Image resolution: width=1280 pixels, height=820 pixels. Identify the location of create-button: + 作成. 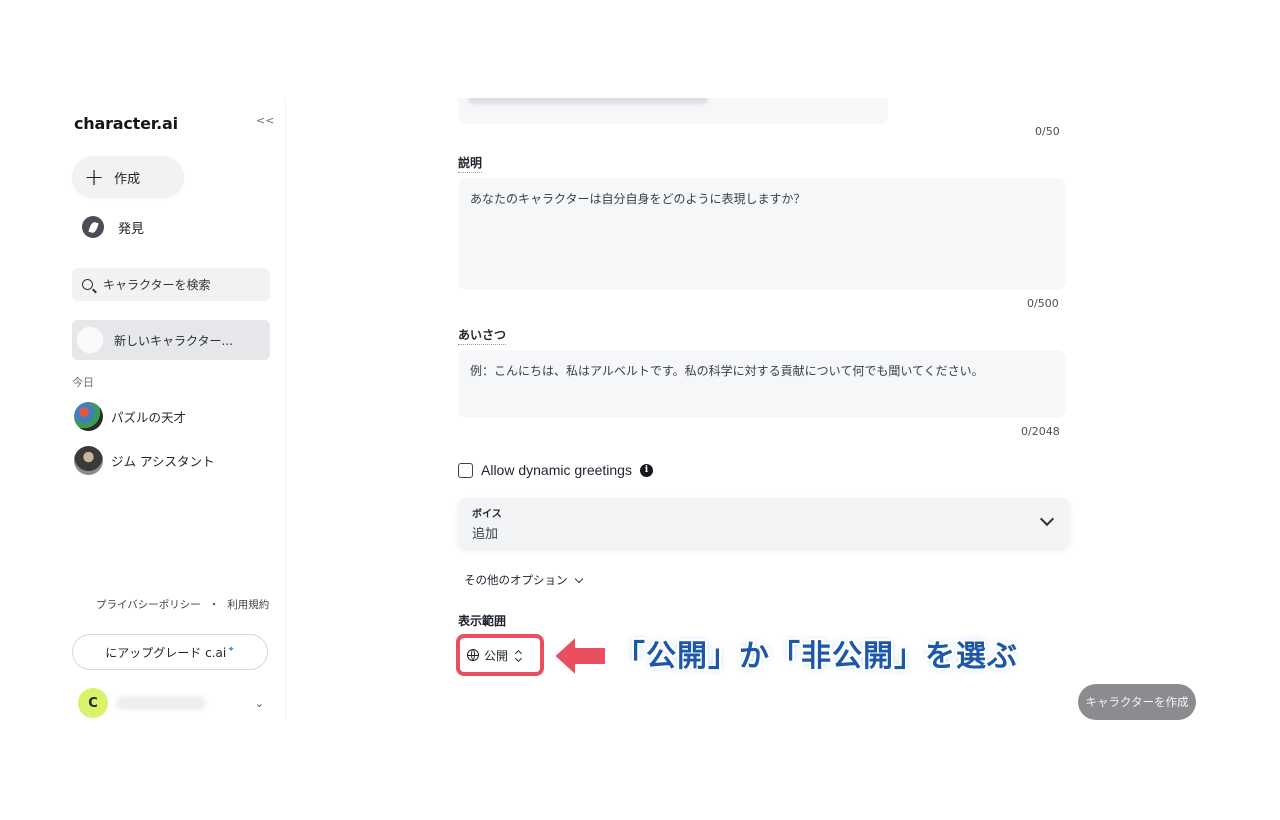
(128, 177).